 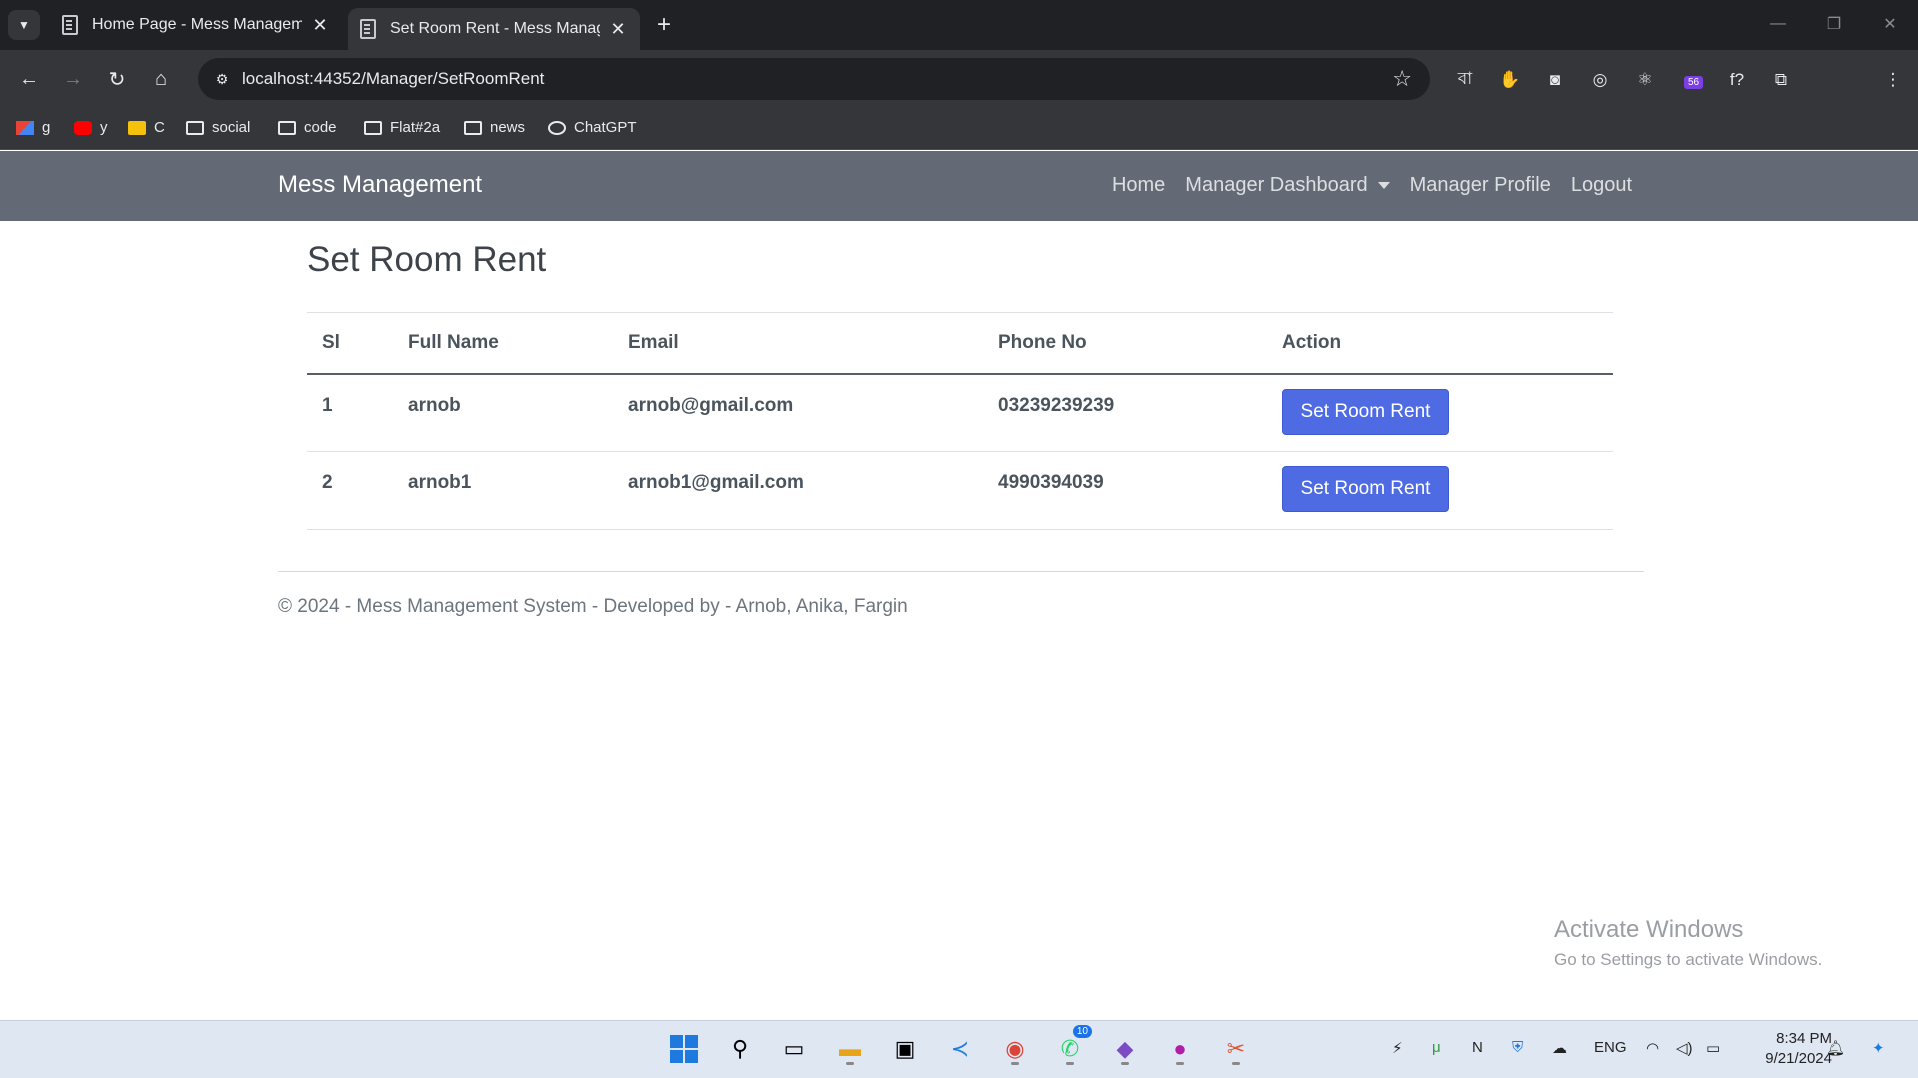 I want to click on bookmark-folder-social: social, so click(x=218, y=127).